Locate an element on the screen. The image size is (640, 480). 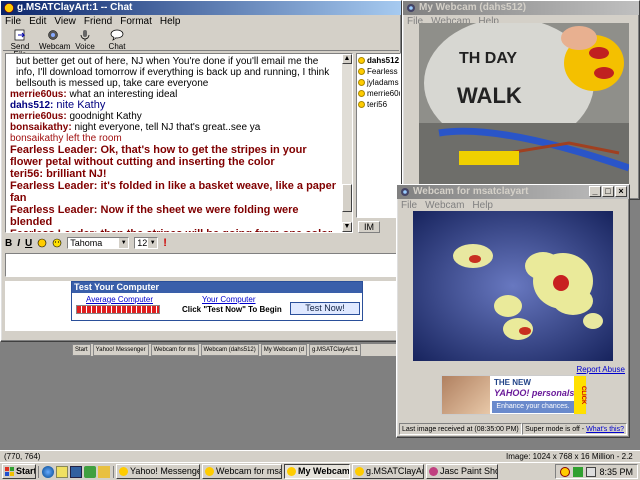
cursor-coords: (770, 764) is located at coordinates (22, 456).